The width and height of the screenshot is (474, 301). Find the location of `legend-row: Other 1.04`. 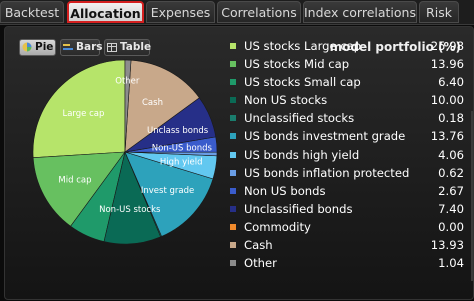

legend-row: Other 1.04 is located at coordinates (346, 263).